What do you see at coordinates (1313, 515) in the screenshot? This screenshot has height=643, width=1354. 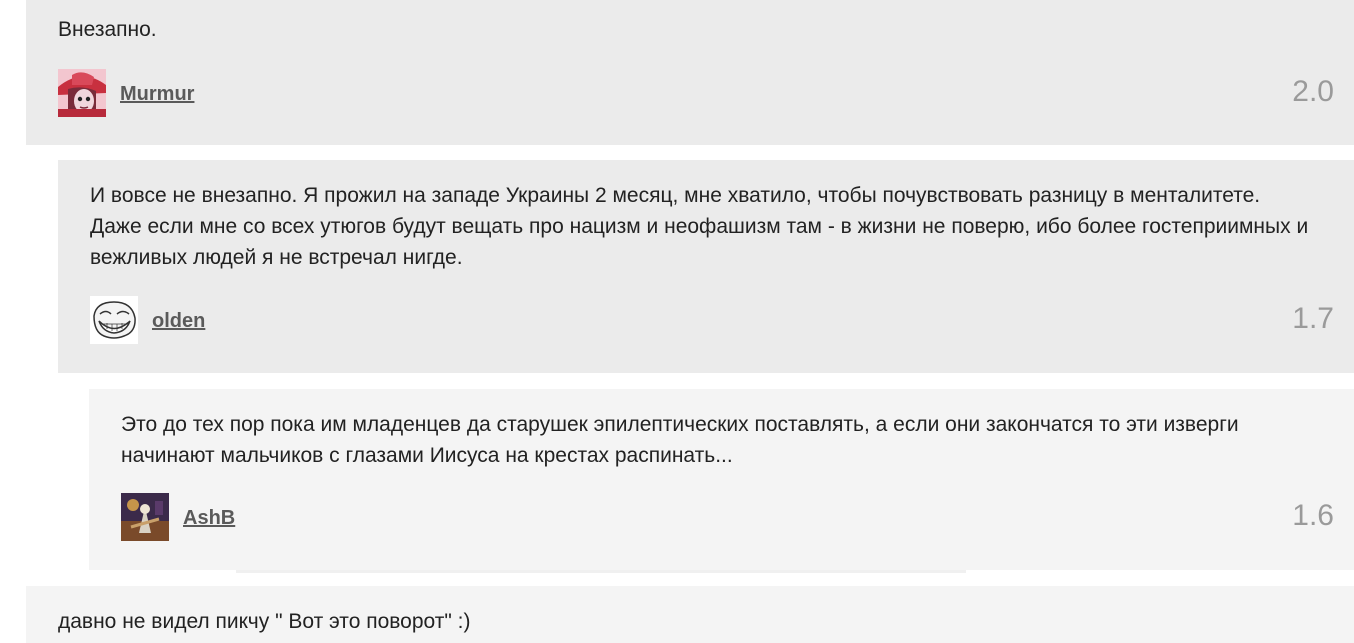 I see `comment-rating: 1.6` at bounding box center [1313, 515].